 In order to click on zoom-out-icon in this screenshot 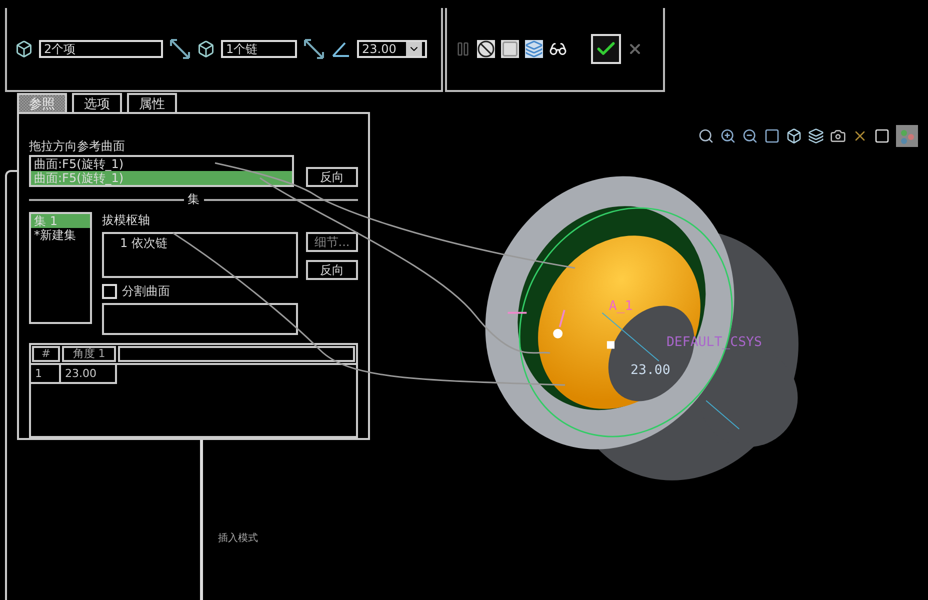, I will do `click(750, 136)`.